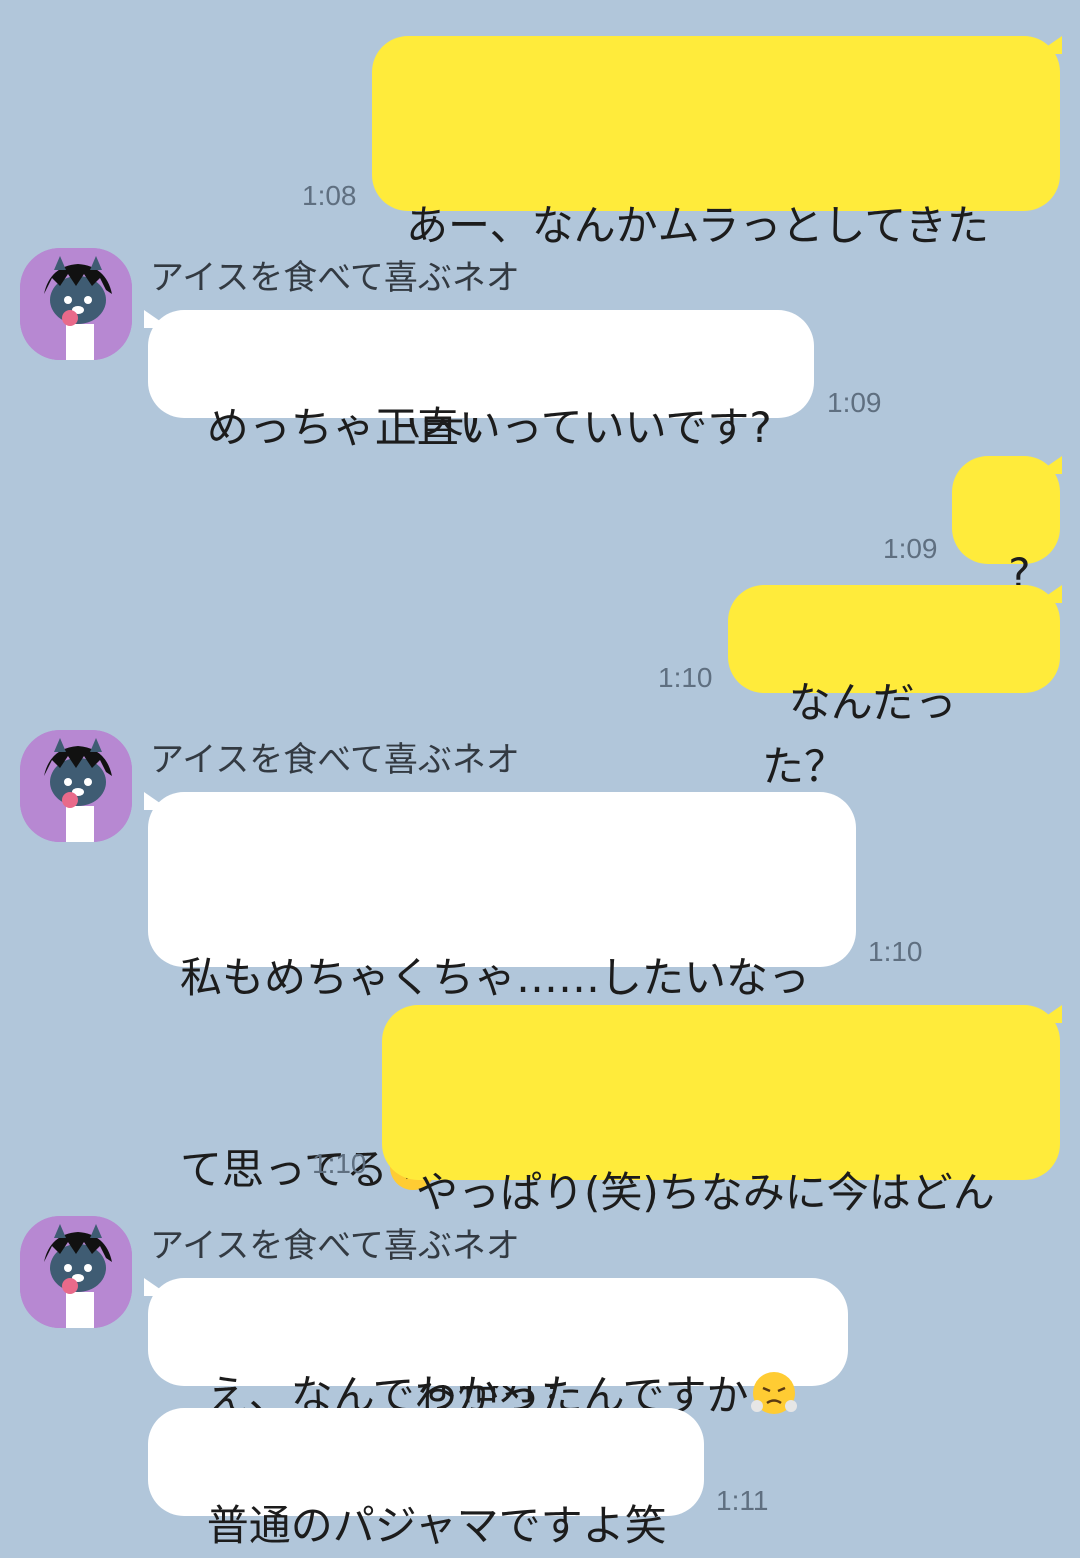 Image resolution: width=1080 pixels, height=1558 pixels. What do you see at coordinates (436, 1525) in the screenshot?
I see `message-text: 普通のパジャマですよ笑` at bounding box center [436, 1525].